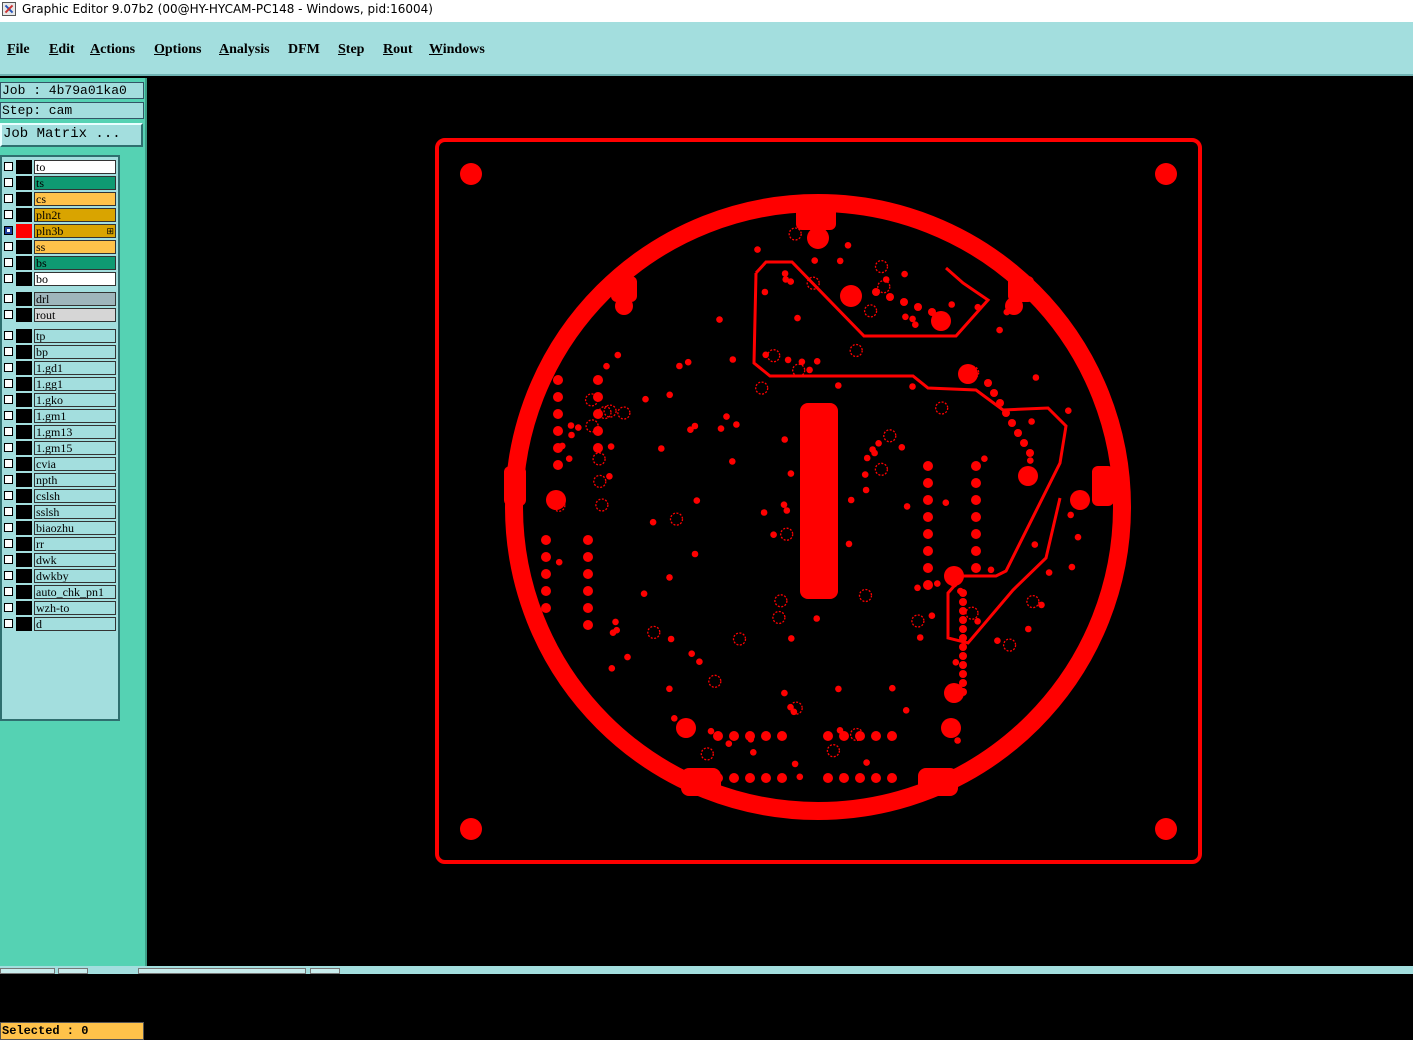  Describe the element at coordinates (60, 592) in the screenshot. I see `layer-row-auto_chk_pn1: auto_chk_pn1` at that location.